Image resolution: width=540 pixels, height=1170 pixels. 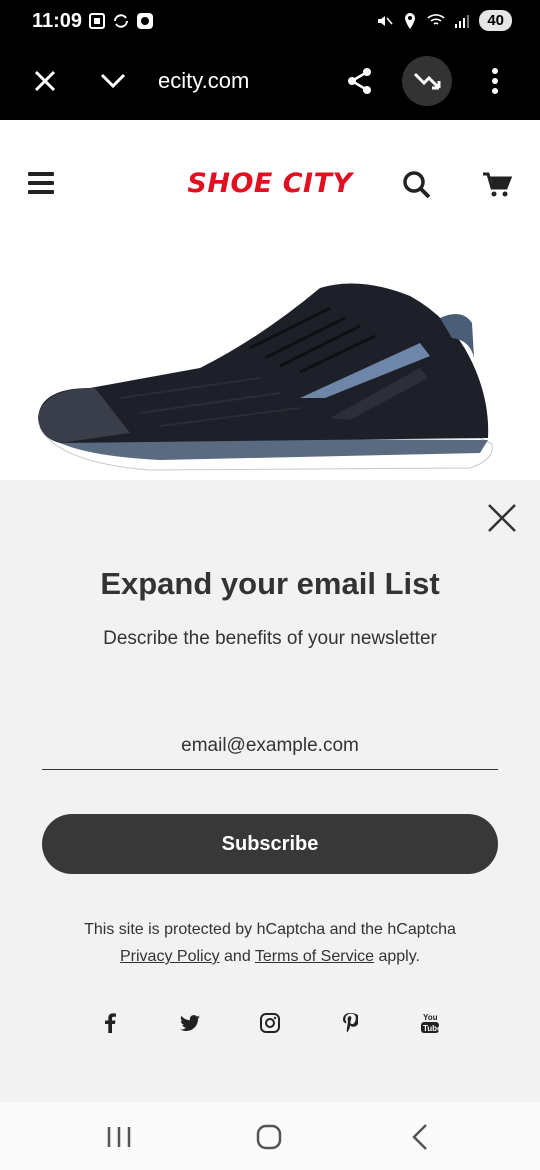 I want to click on shoe-image, so click(x=265, y=377).